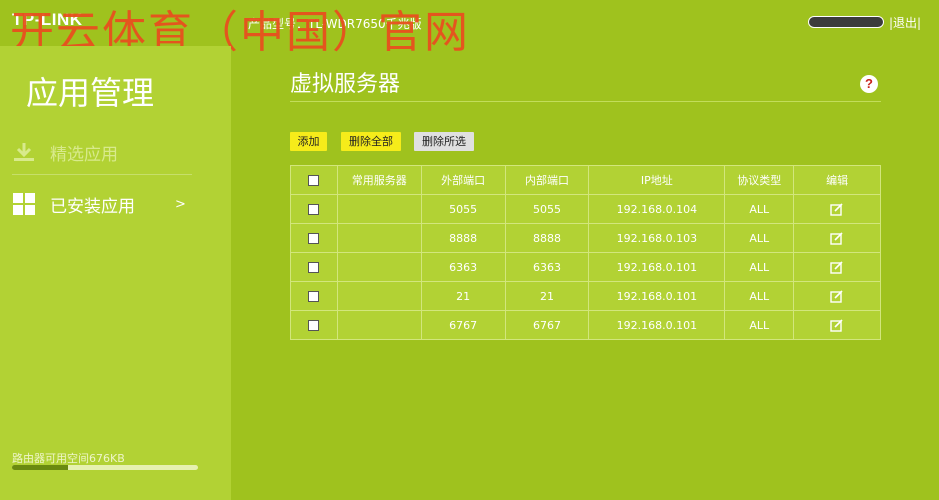  I want to click on column-header: IP地址, so click(657, 180).